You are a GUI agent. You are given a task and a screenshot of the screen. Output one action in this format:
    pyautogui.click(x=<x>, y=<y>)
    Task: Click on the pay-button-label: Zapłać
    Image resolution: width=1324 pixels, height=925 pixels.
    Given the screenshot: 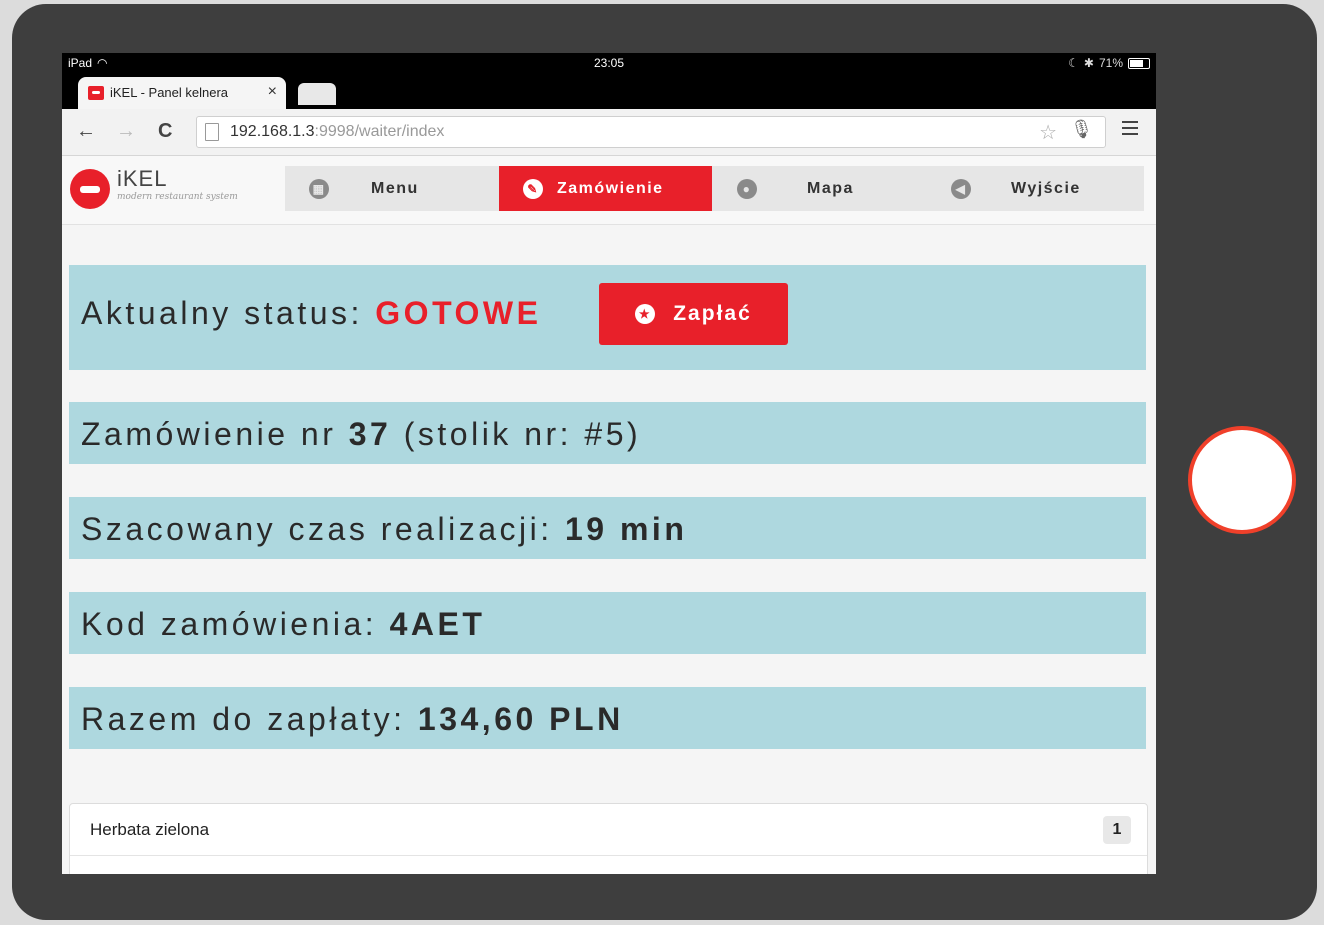 What is the action you would take?
    pyautogui.click(x=712, y=313)
    